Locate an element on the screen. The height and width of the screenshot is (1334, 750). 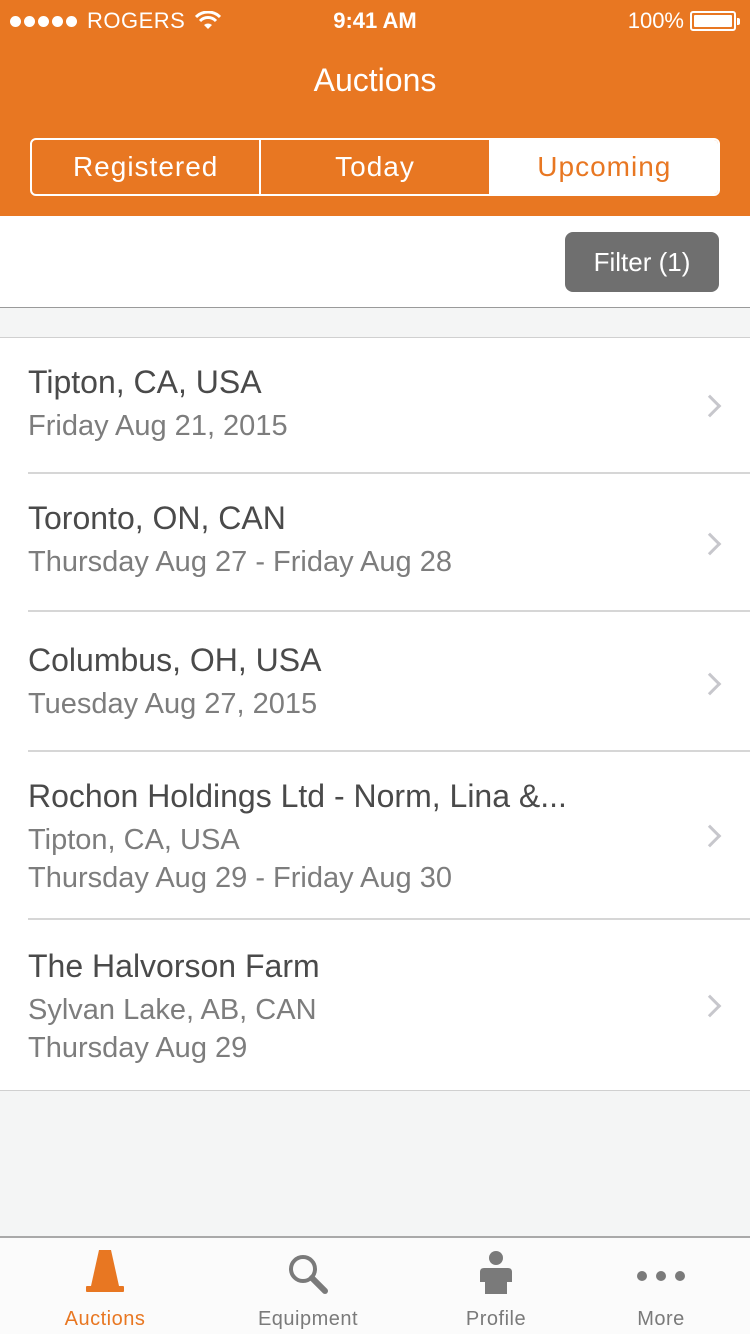
tab-bar: Auctions Equipment Profile More is located at coordinates (375, 1285).